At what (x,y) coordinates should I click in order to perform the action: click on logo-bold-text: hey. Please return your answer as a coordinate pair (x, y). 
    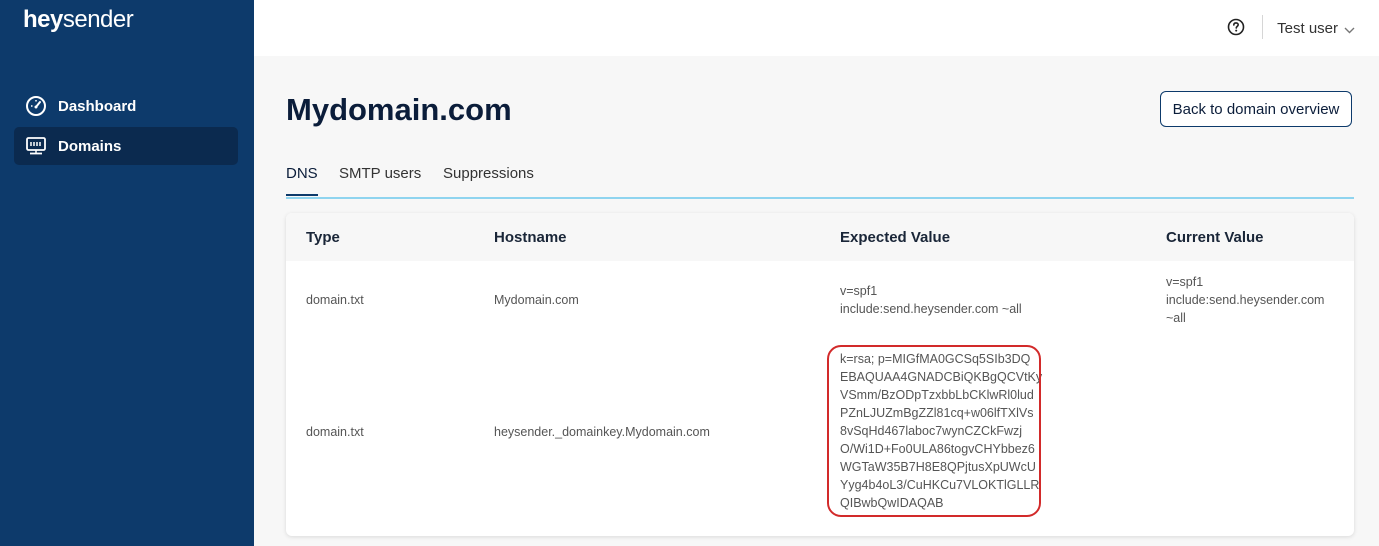
    Looking at the image, I should click on (43, 19).